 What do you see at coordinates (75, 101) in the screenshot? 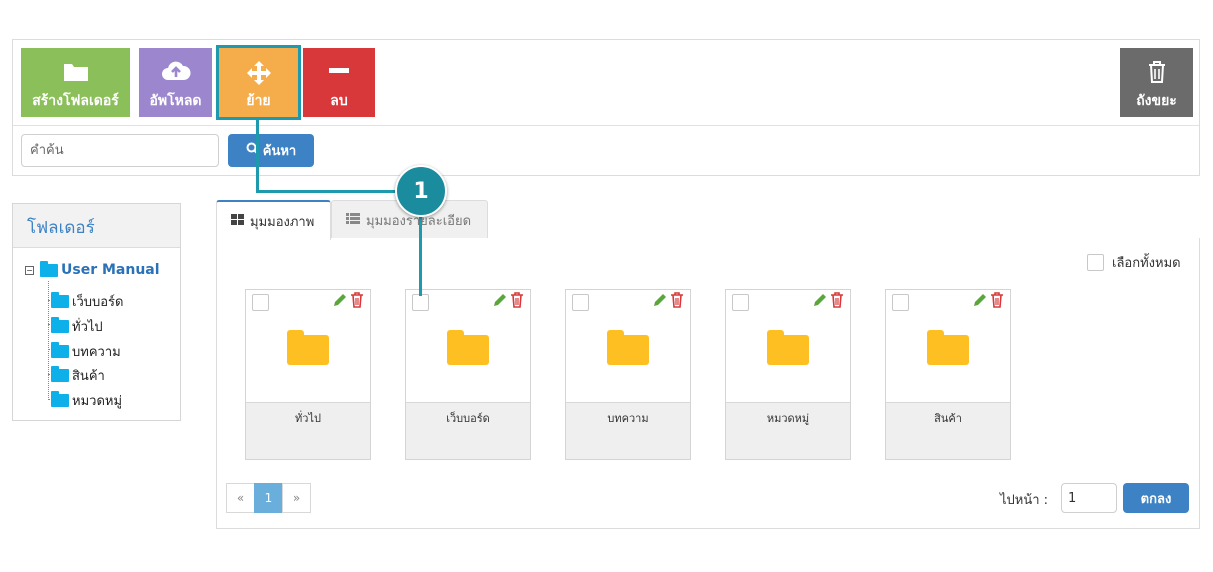
I see `create-folder-label: สร้างโฟลเดอร์` at bounding box center [75, 101].